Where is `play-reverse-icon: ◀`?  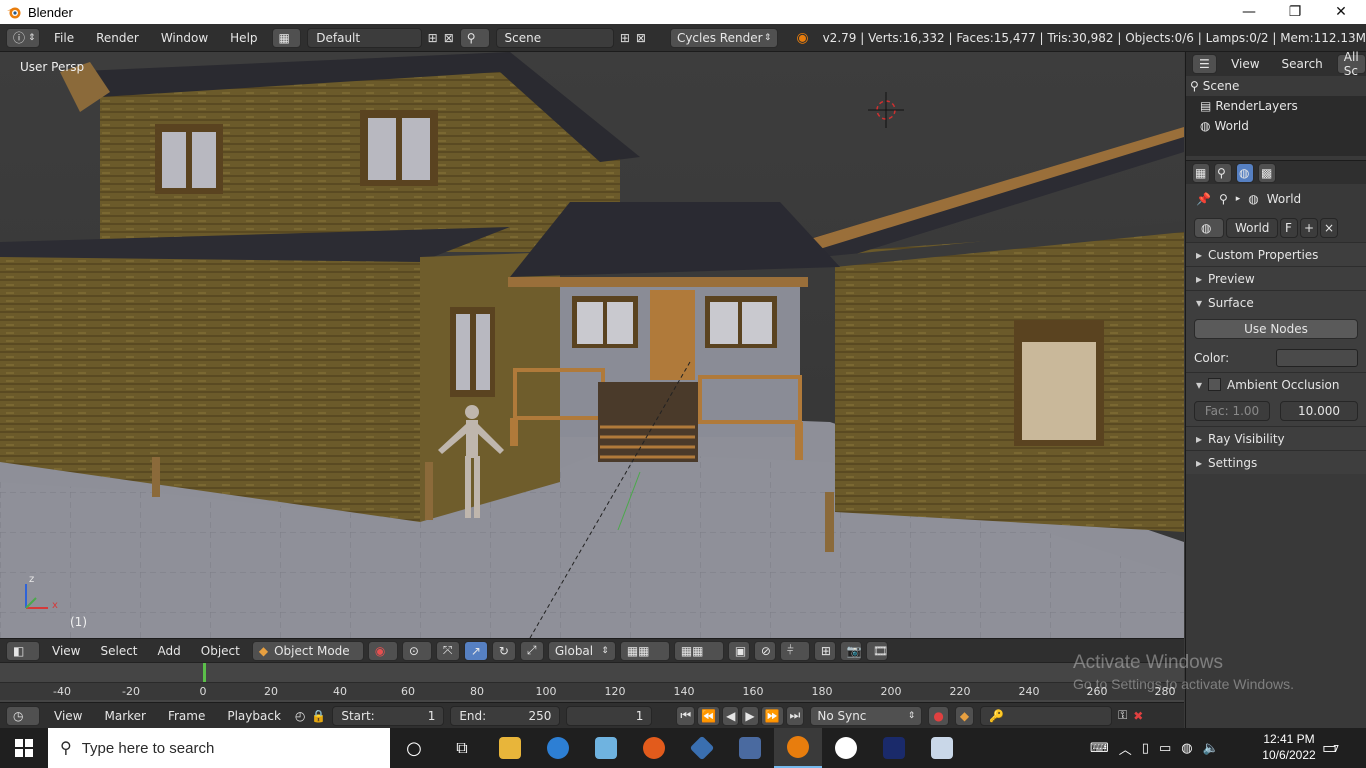 play-reverse-icon: ◀ is located at coordinates (731, 715).